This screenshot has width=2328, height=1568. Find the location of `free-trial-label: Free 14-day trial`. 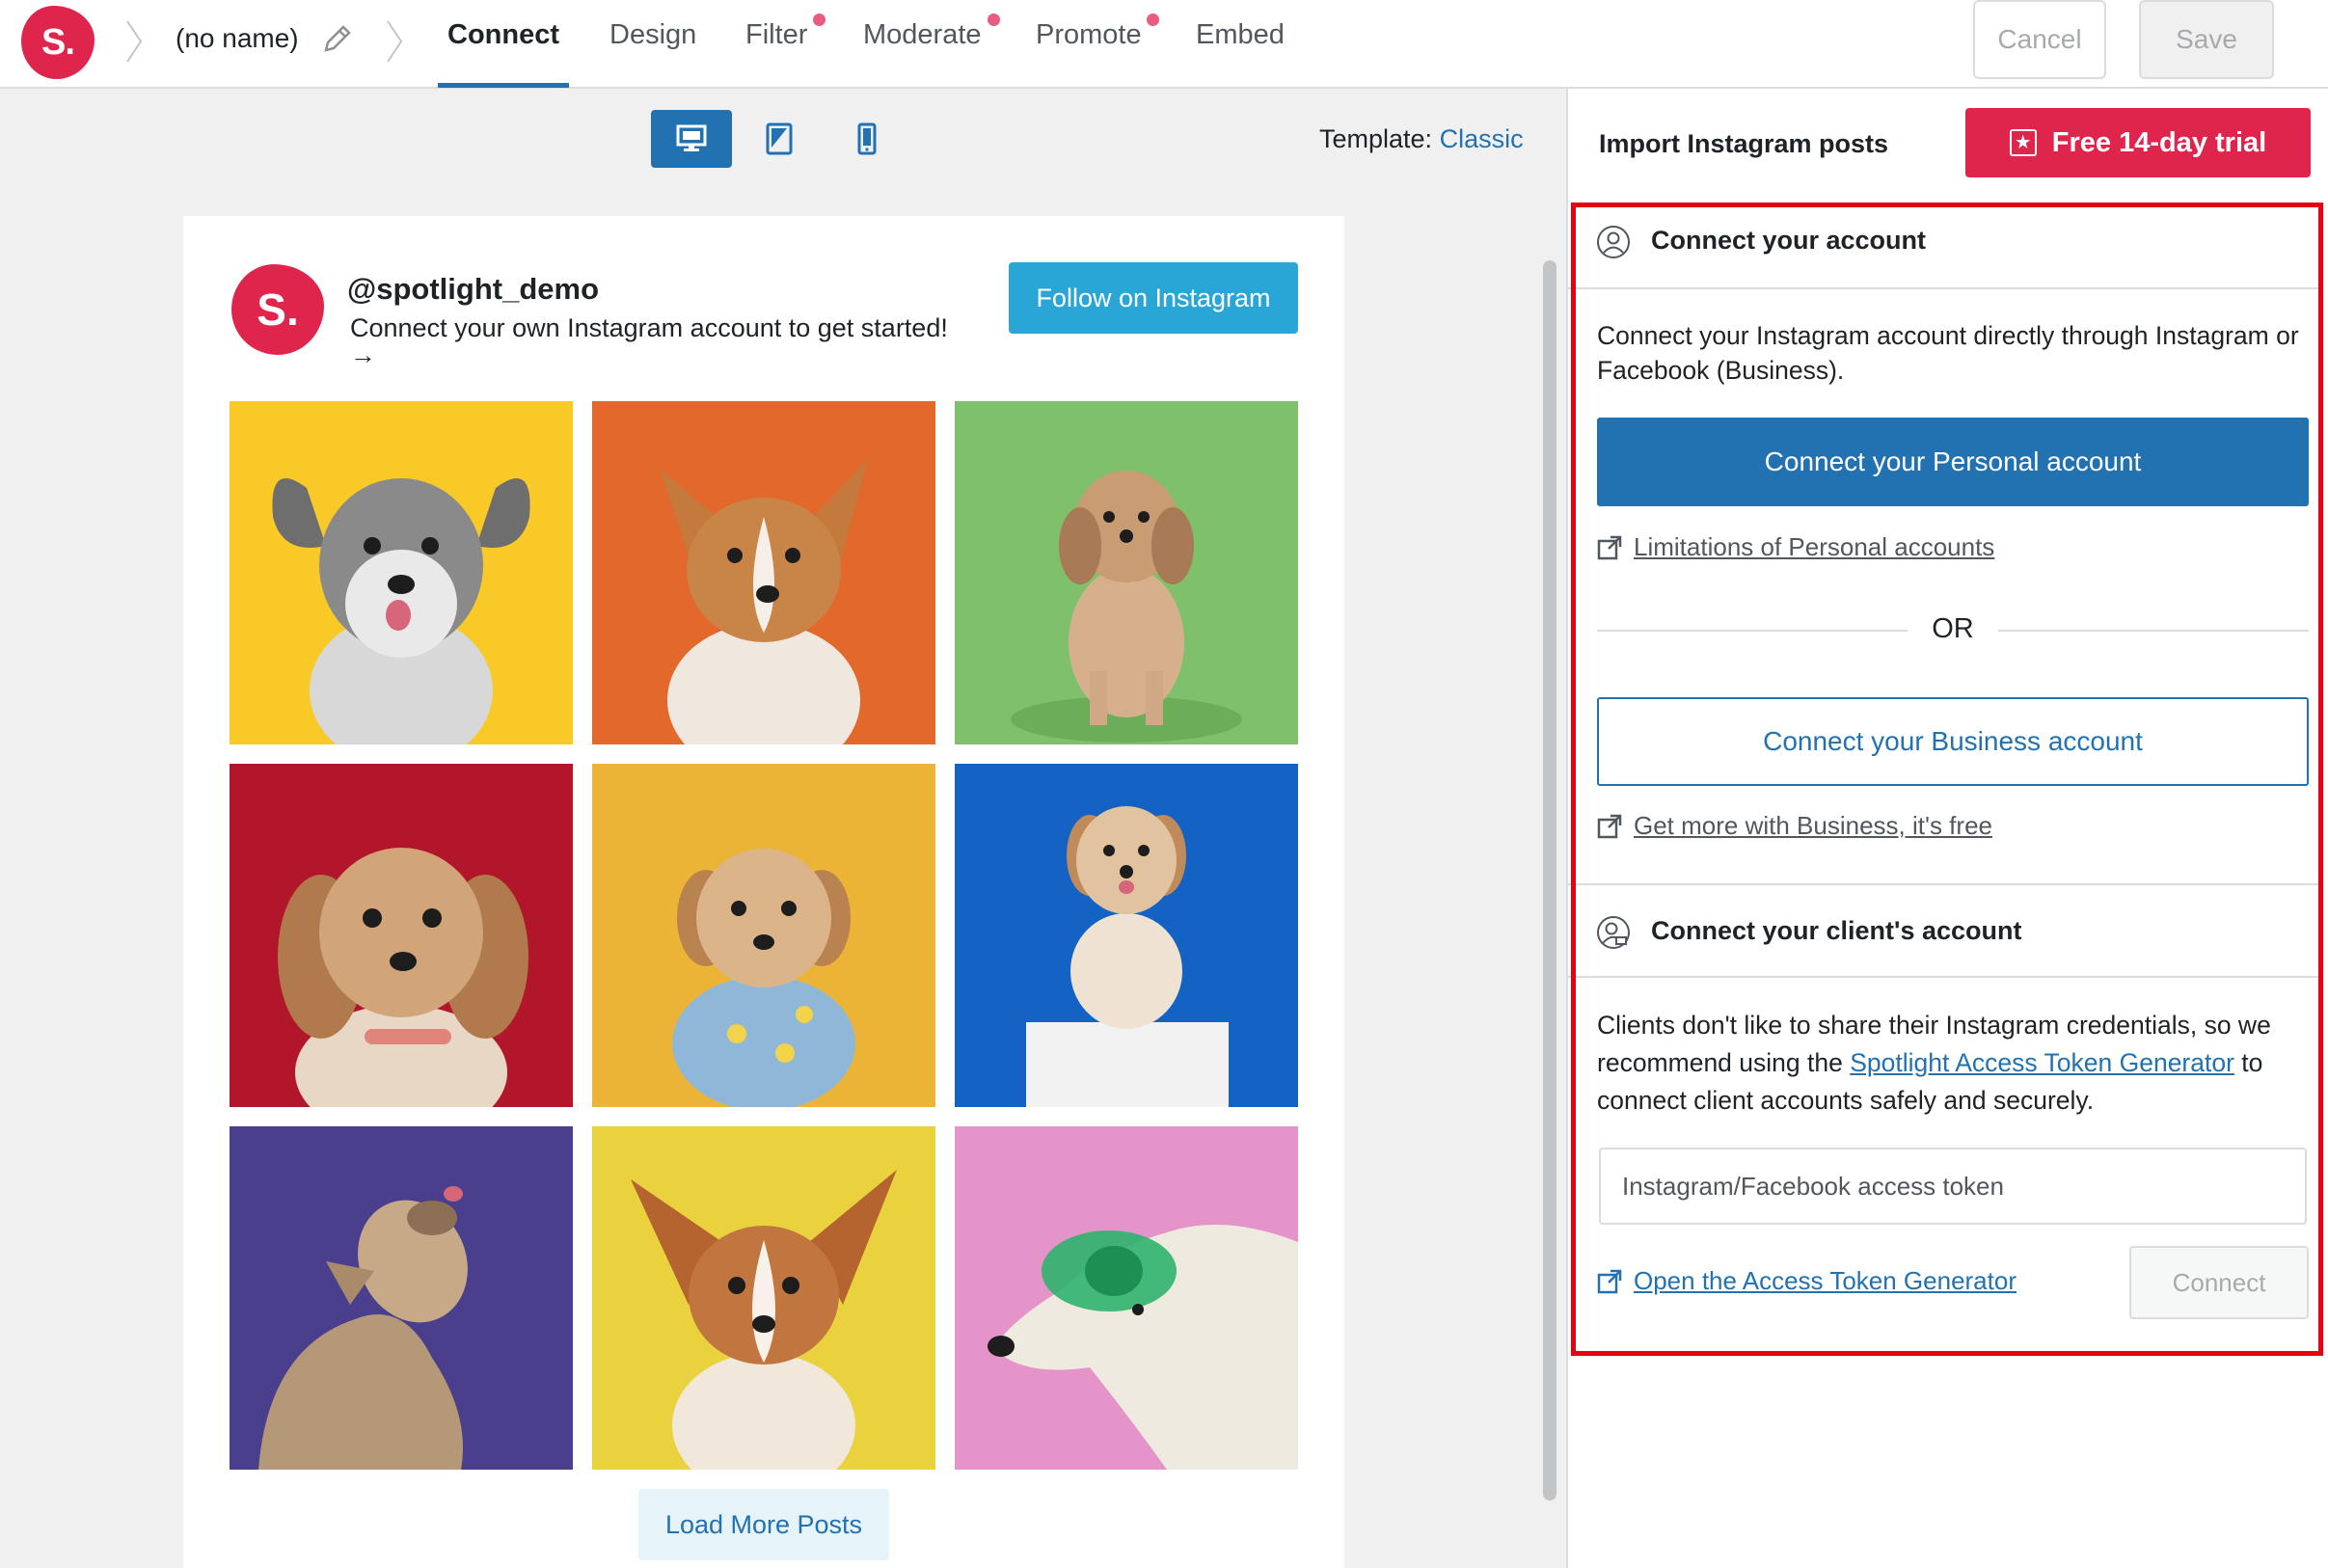

free-trial-label: Free 14-day trial is located at coordinates (2159, 142).